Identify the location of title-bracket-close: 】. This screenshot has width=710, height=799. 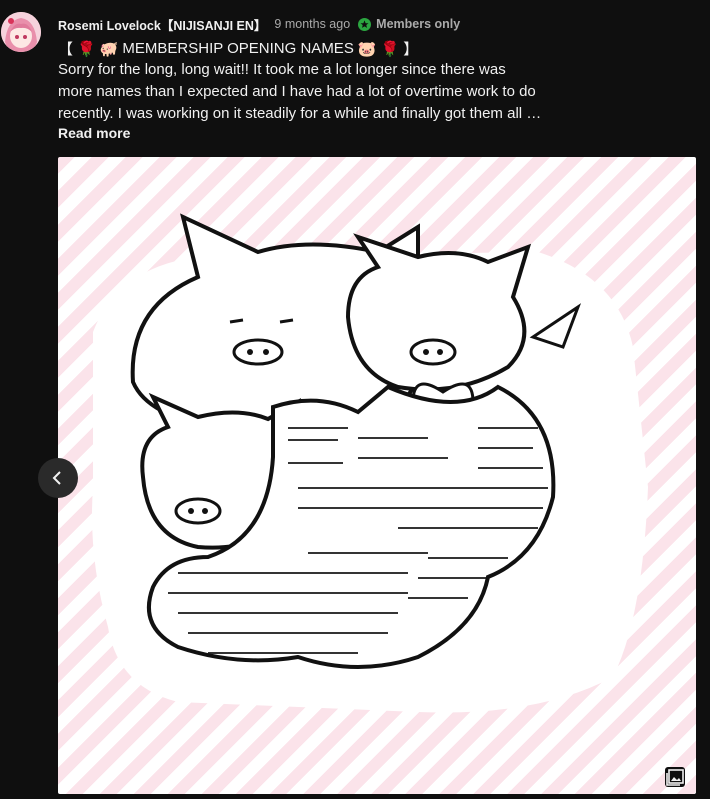
(411, 49).